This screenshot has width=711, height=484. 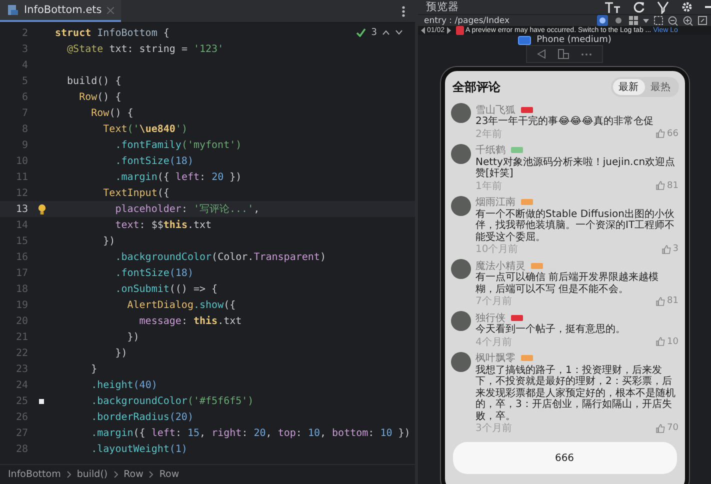 I want to click on code-line: struct InfoBottom {, so click(x=112, y=33).